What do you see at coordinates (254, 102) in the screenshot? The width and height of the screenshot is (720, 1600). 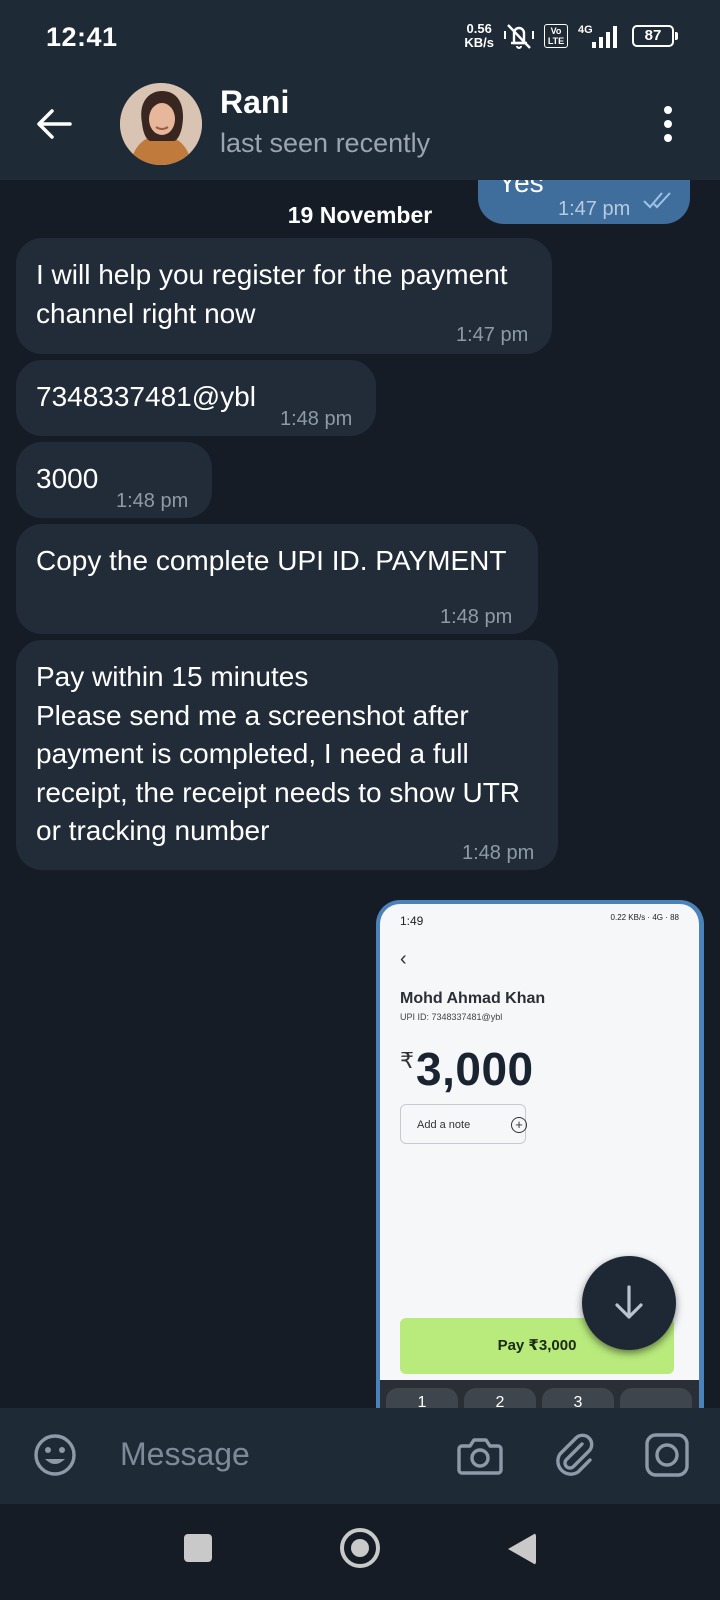 I see `contact-name: Rani` at bounding box center [254, 102].